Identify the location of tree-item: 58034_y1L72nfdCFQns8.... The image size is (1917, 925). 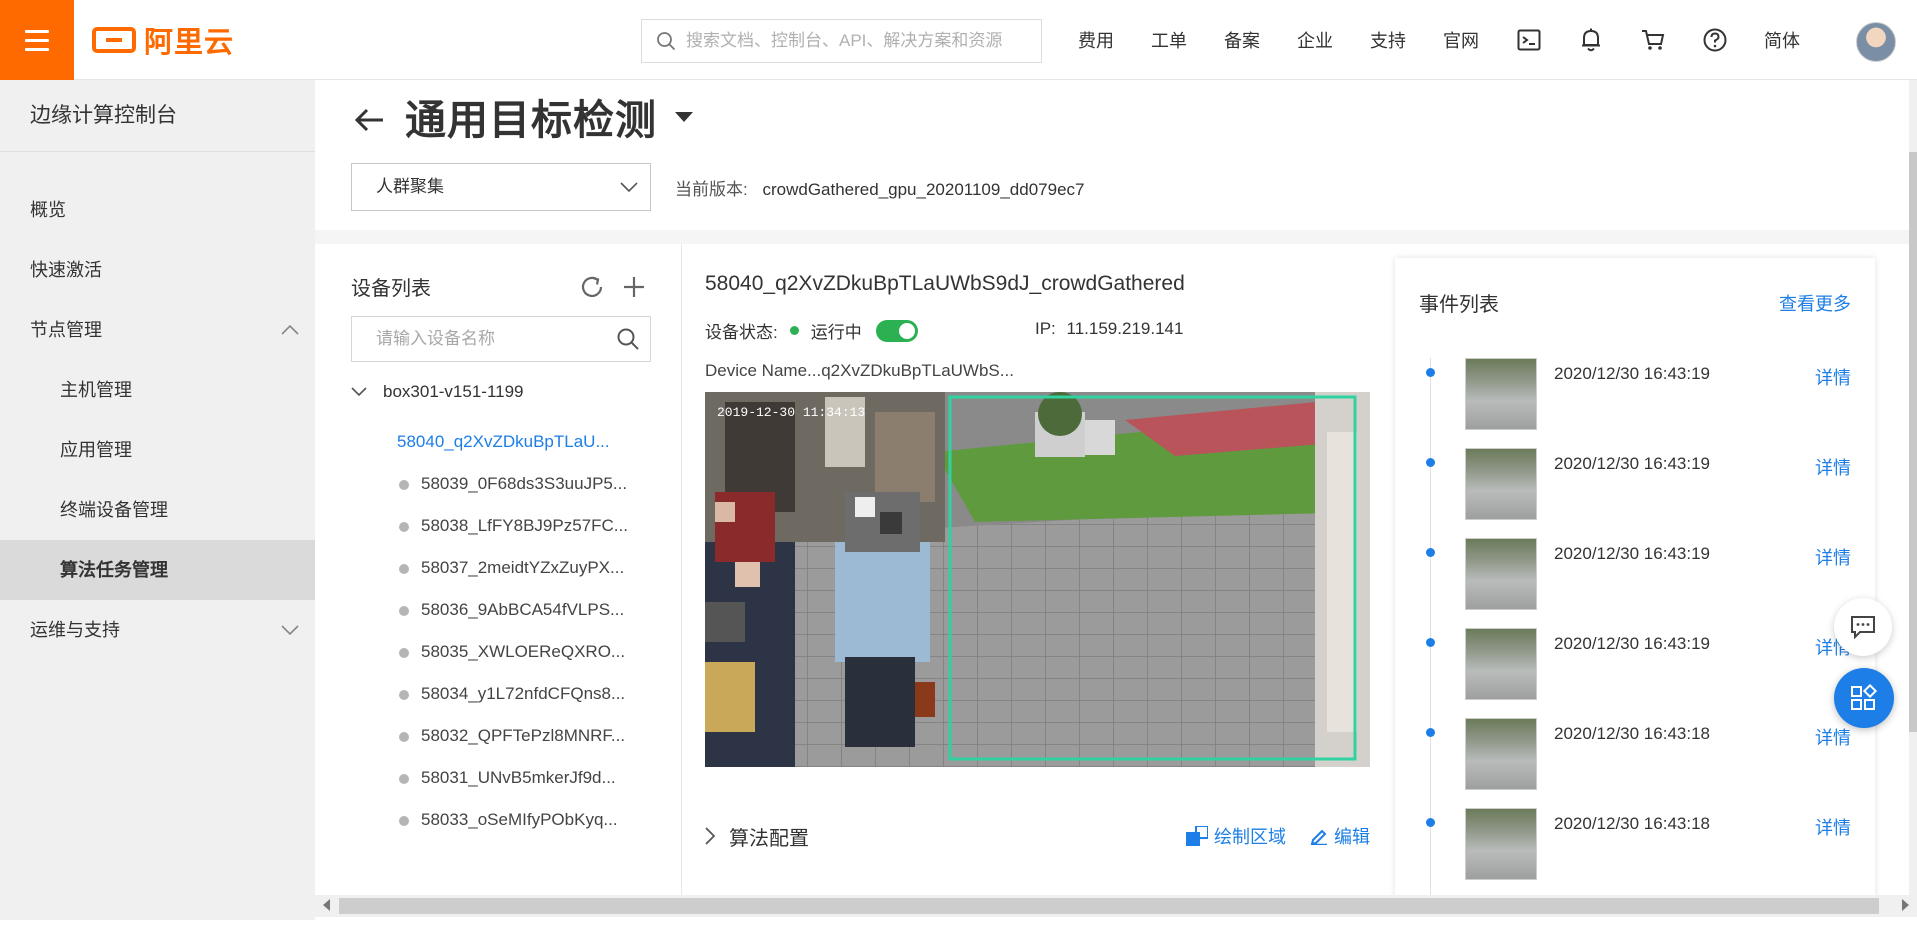
(506, 694).